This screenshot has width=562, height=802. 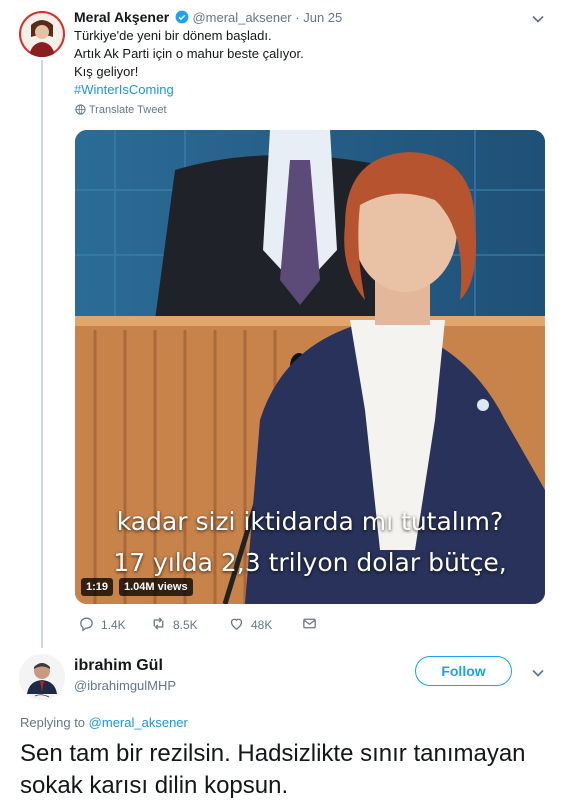 I want to click on replying-to: Replying to @meral_aksener, so click(x=104, y=722).